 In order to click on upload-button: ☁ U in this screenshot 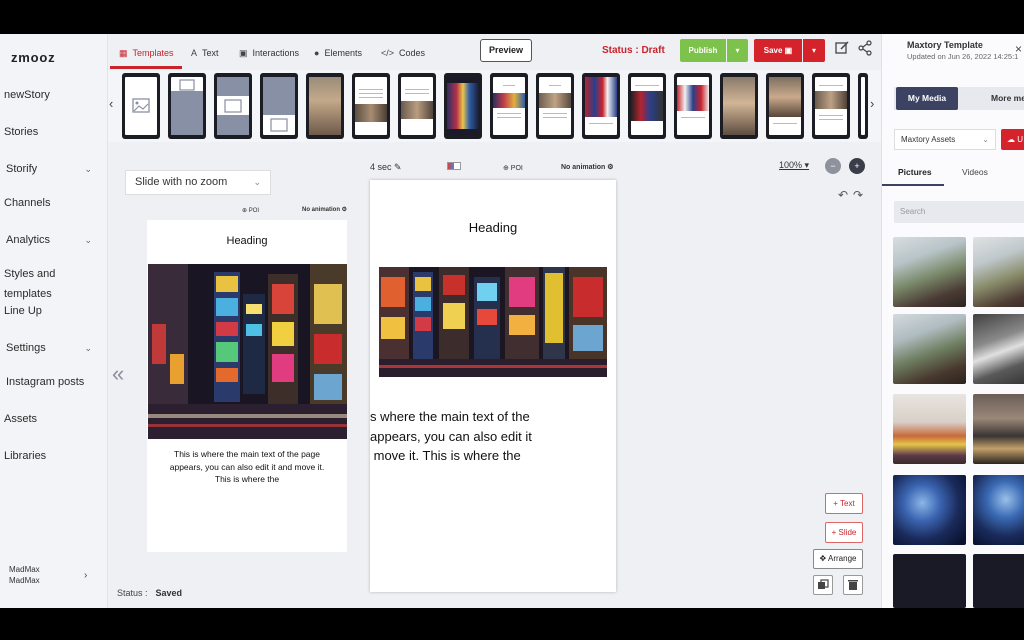, I will do `click(1012, 139)`.